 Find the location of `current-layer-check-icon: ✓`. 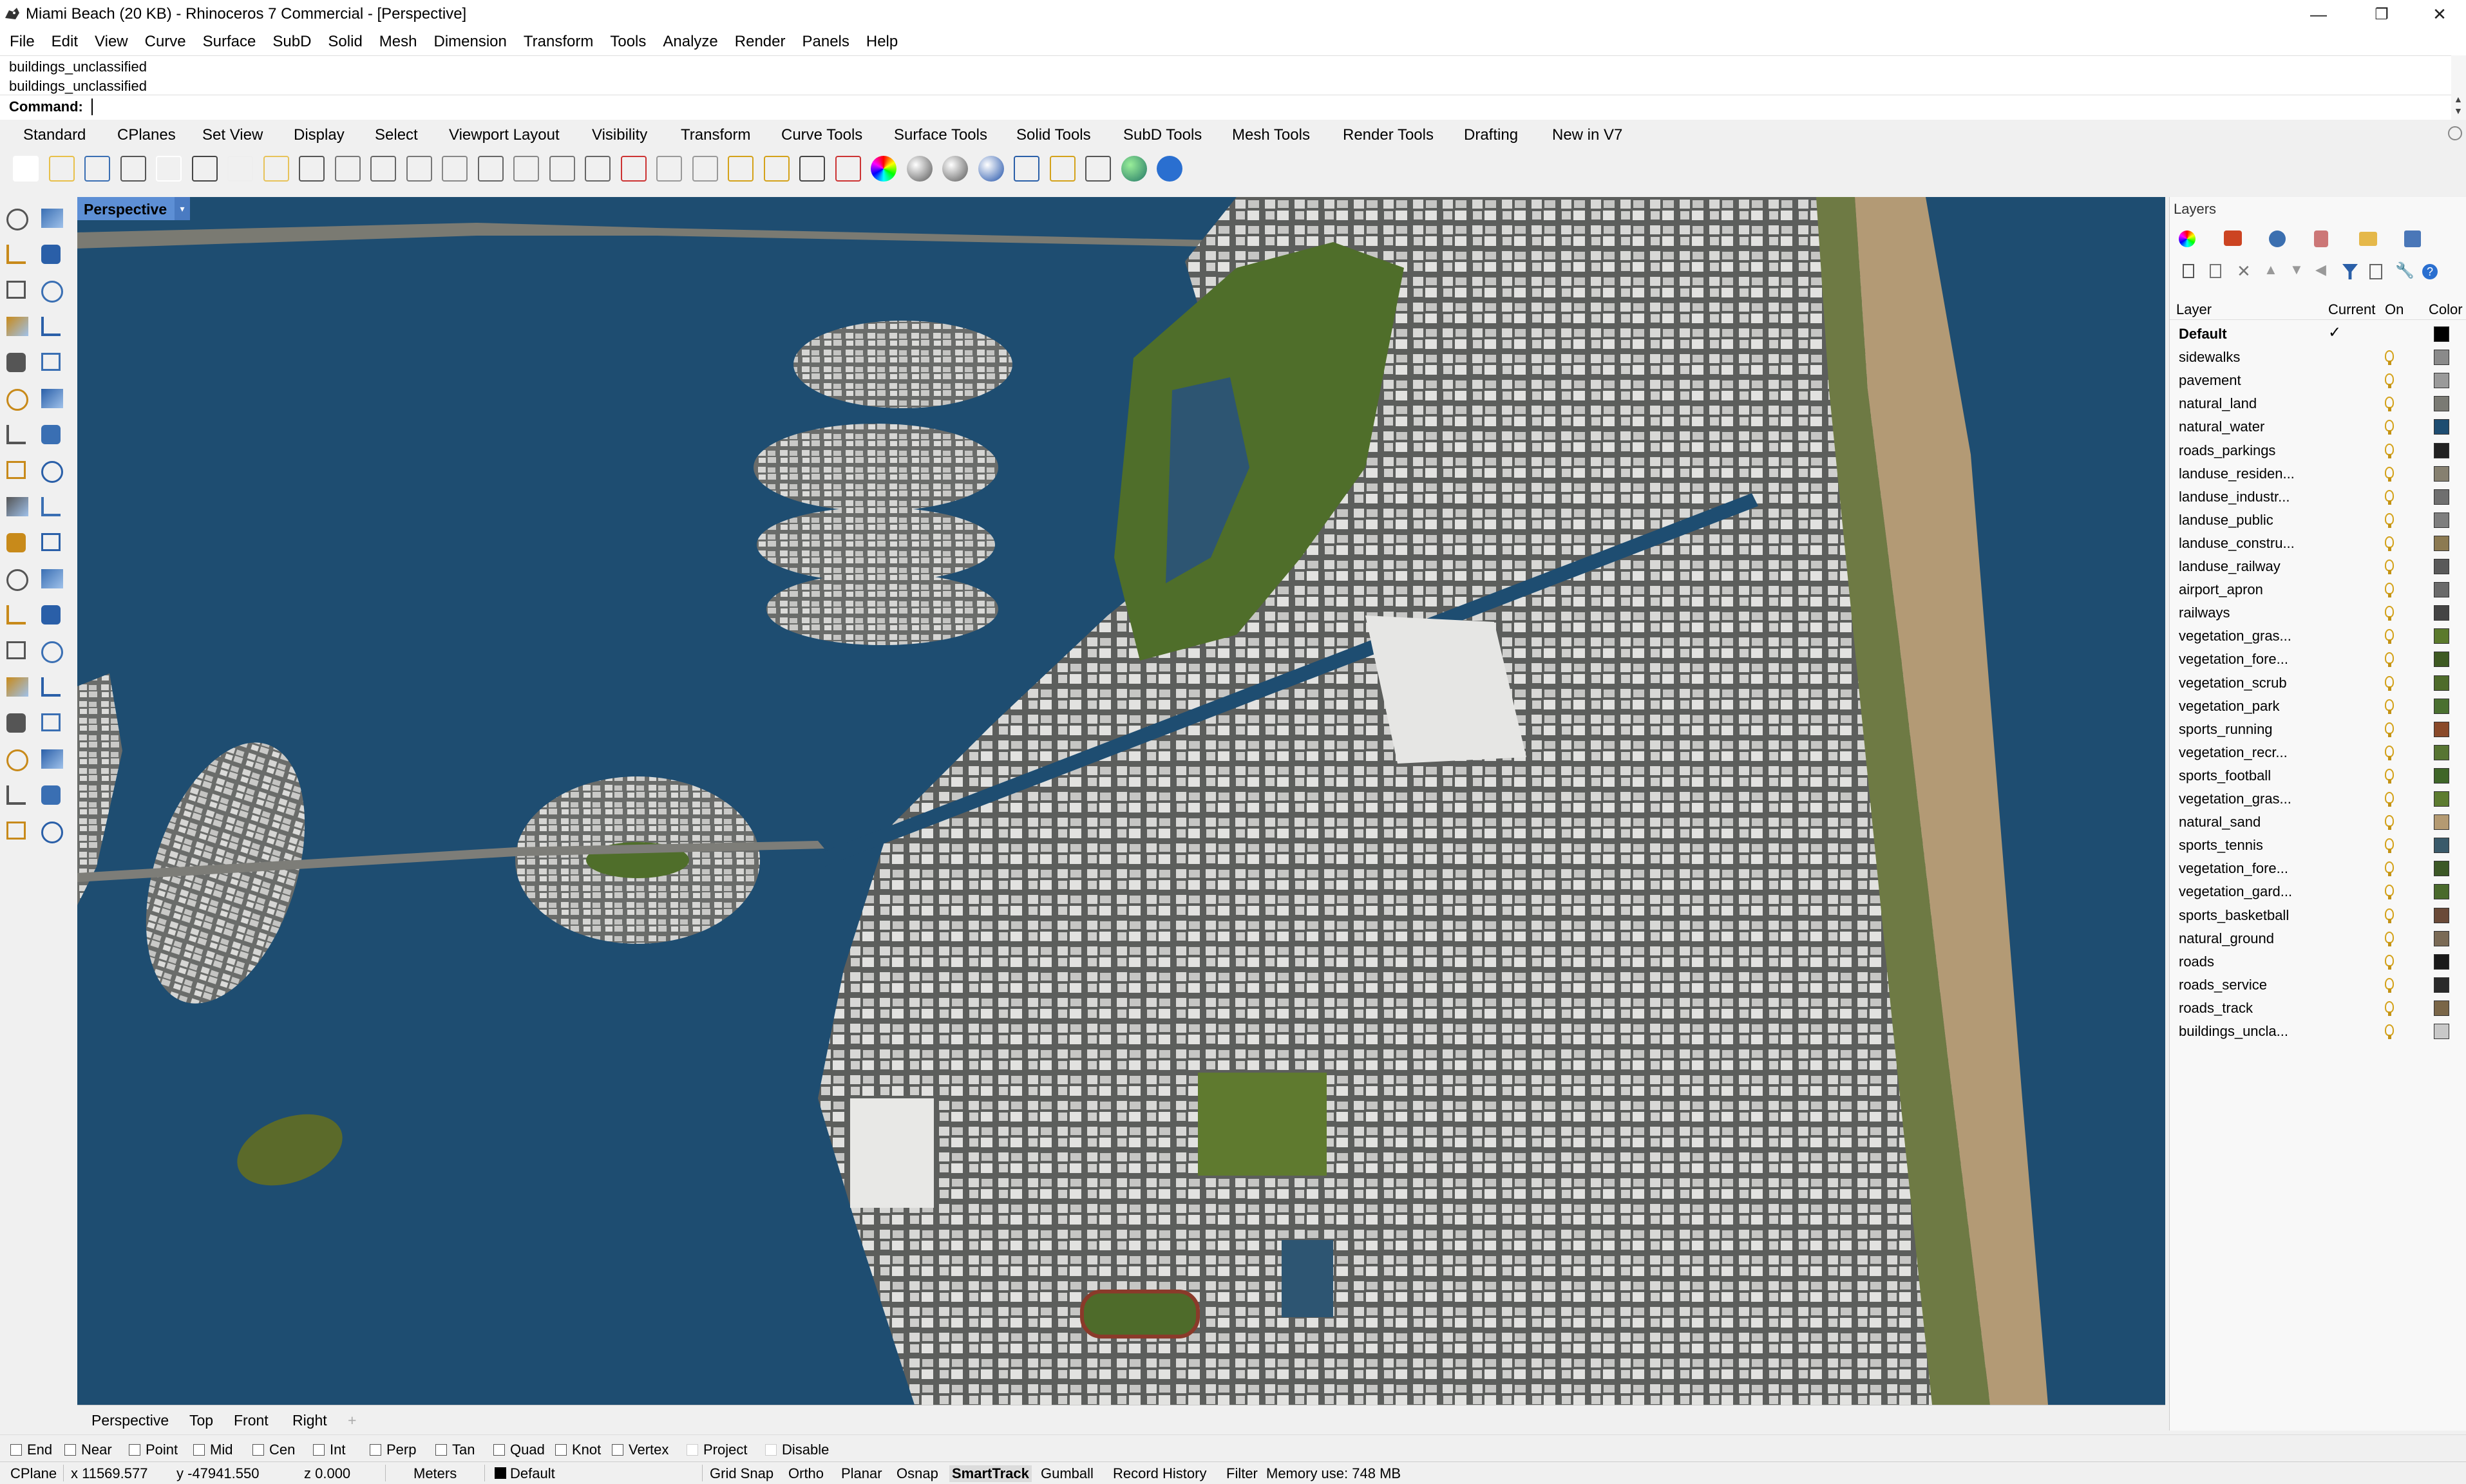

current-layer-check-icon: ✓ is located at coordinates (2334, 333).